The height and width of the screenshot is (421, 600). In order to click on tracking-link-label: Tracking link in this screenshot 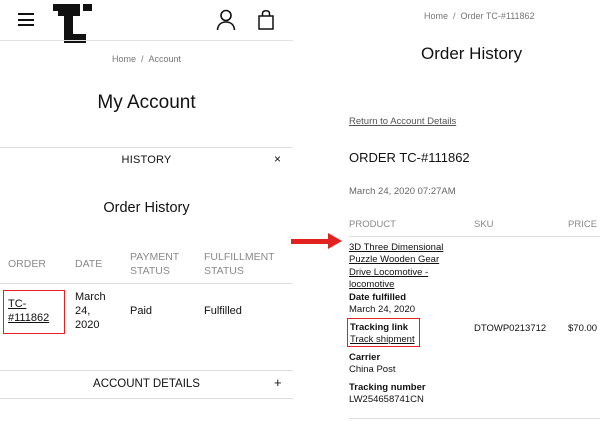, I will do `click(379, 327)`.